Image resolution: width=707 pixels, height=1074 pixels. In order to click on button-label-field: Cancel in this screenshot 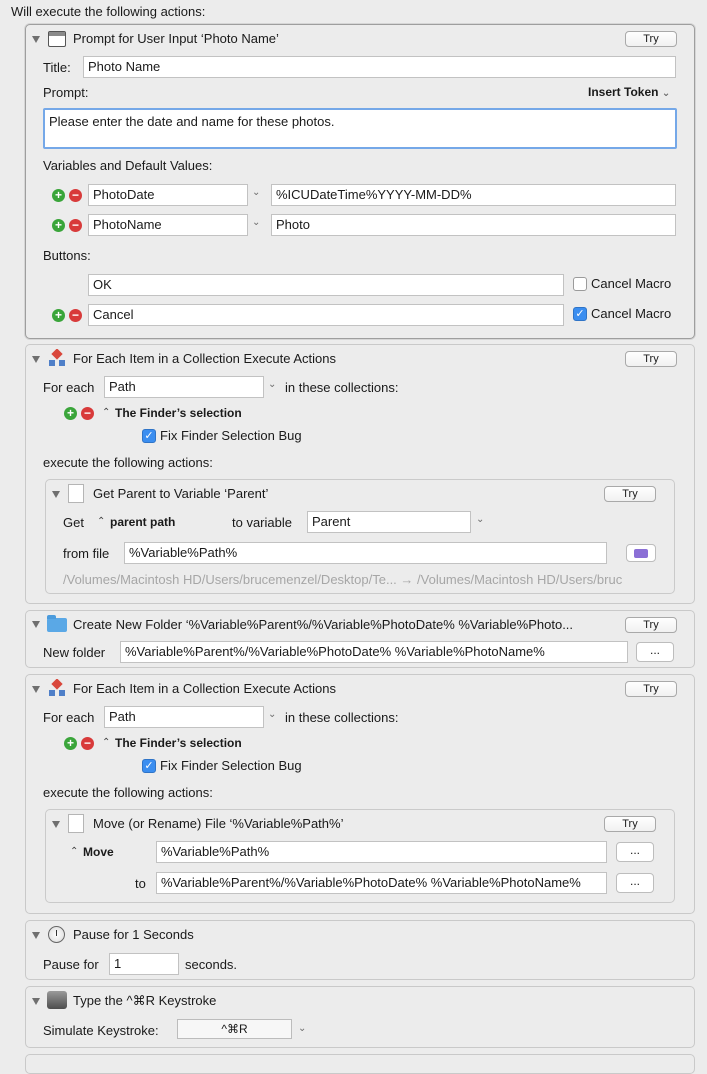, I will do `click(326, 315)`.